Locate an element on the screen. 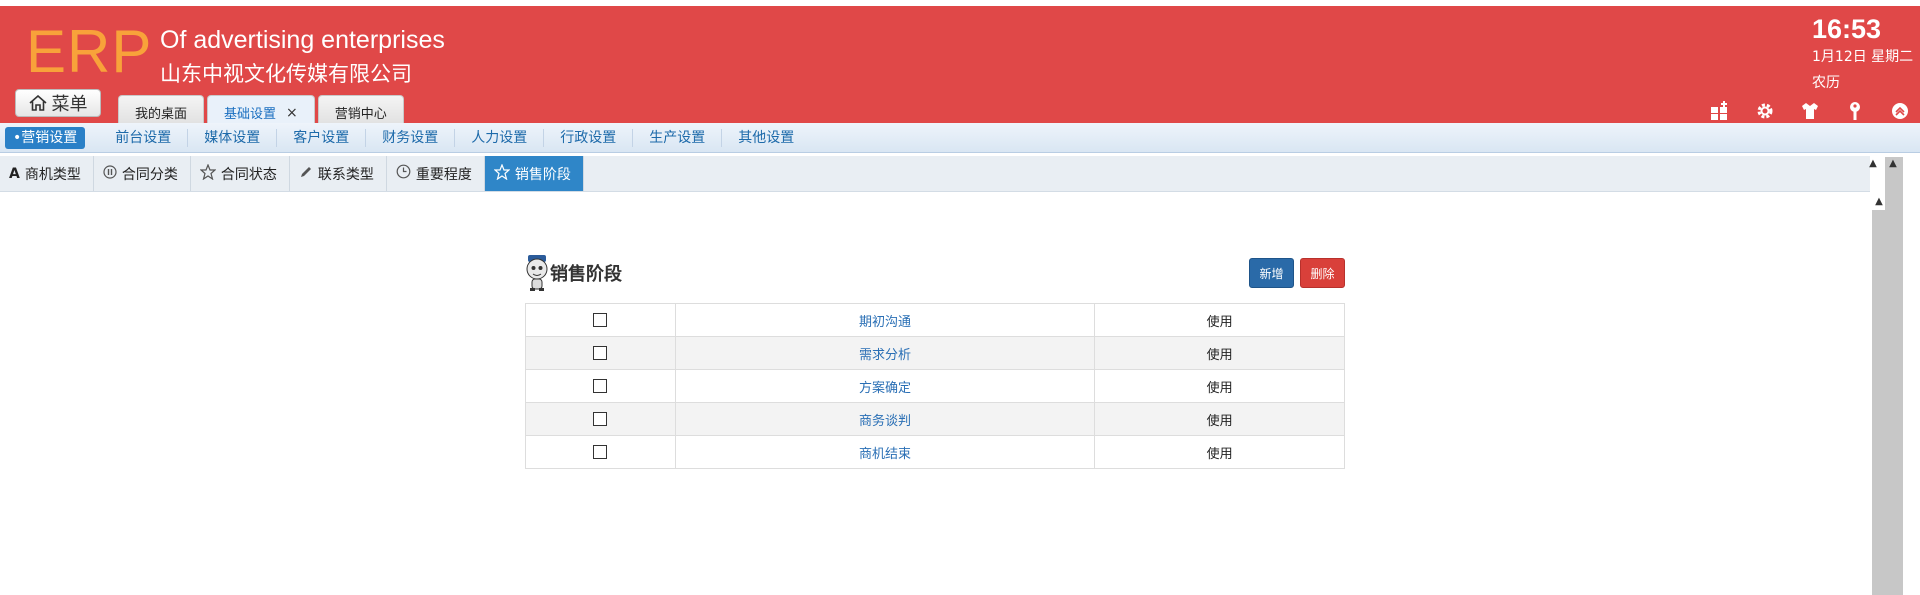 Image resolution: width=1920 pixels, height=595 pixels. subtab-label: 合同状态 is located at coordinates (248, 174).